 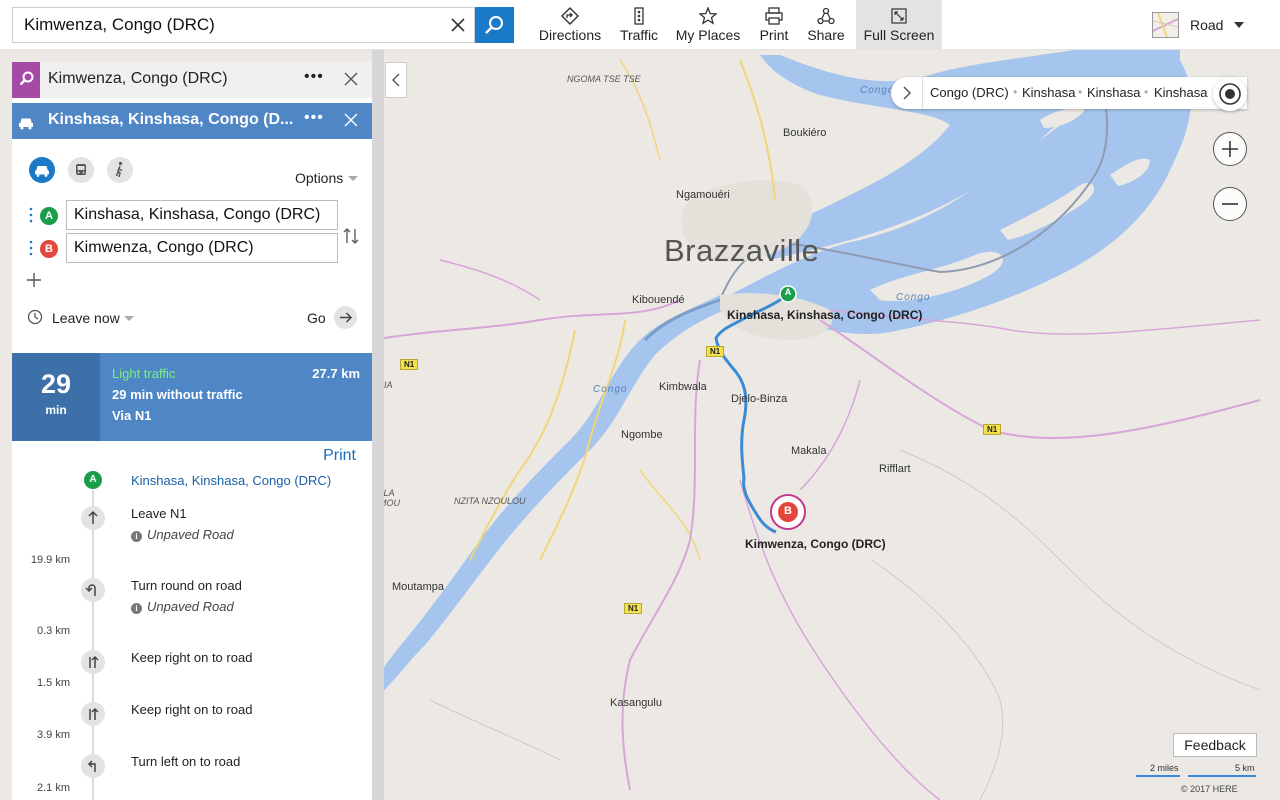 What do you see at coordinates (56, 384) in the screenshot?
I see `route-minutes: 29` at bounding box center [56, 384].